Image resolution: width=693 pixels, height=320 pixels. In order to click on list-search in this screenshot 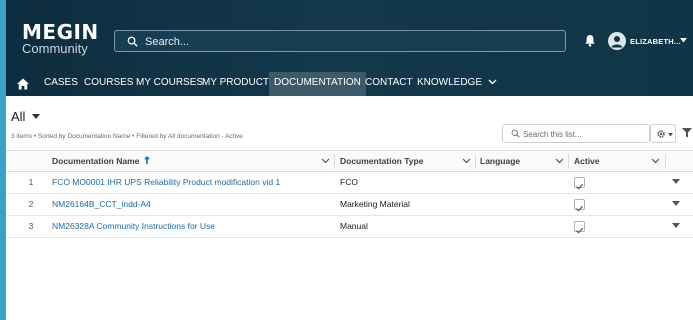, I will do `click(576, 133)`.